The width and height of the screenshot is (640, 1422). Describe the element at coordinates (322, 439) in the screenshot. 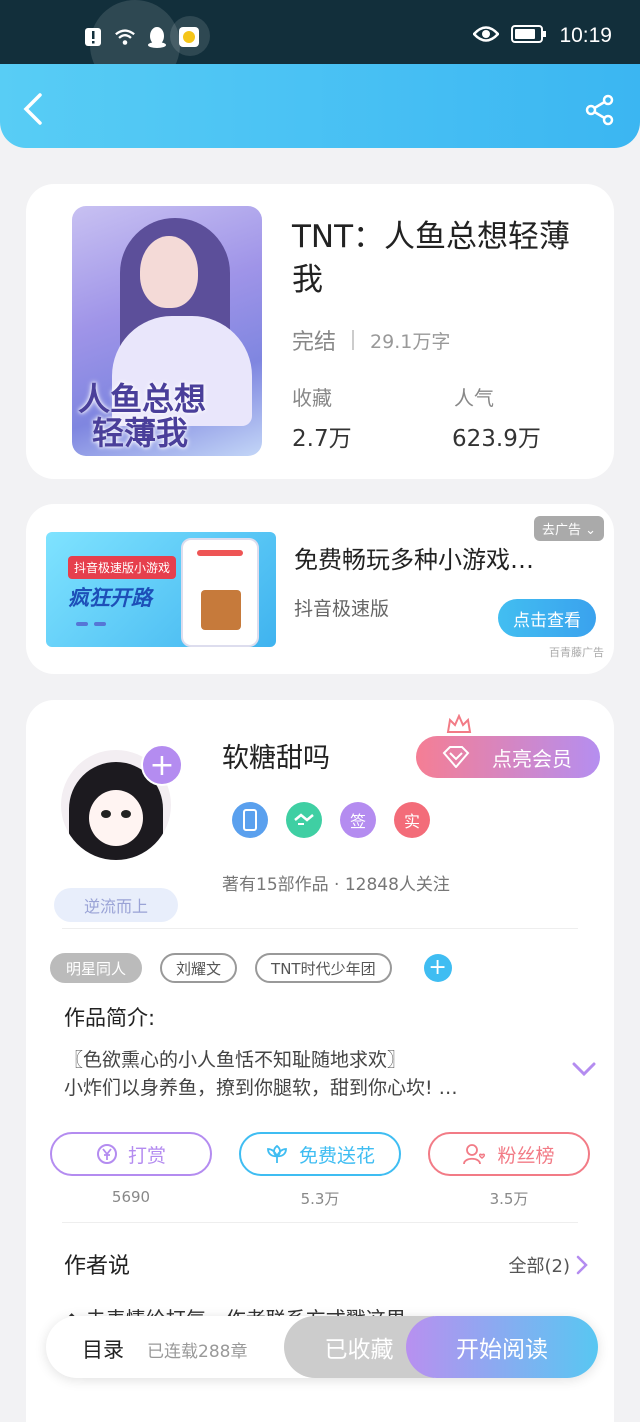

I see `favorites-value: 2.7万` at that location.